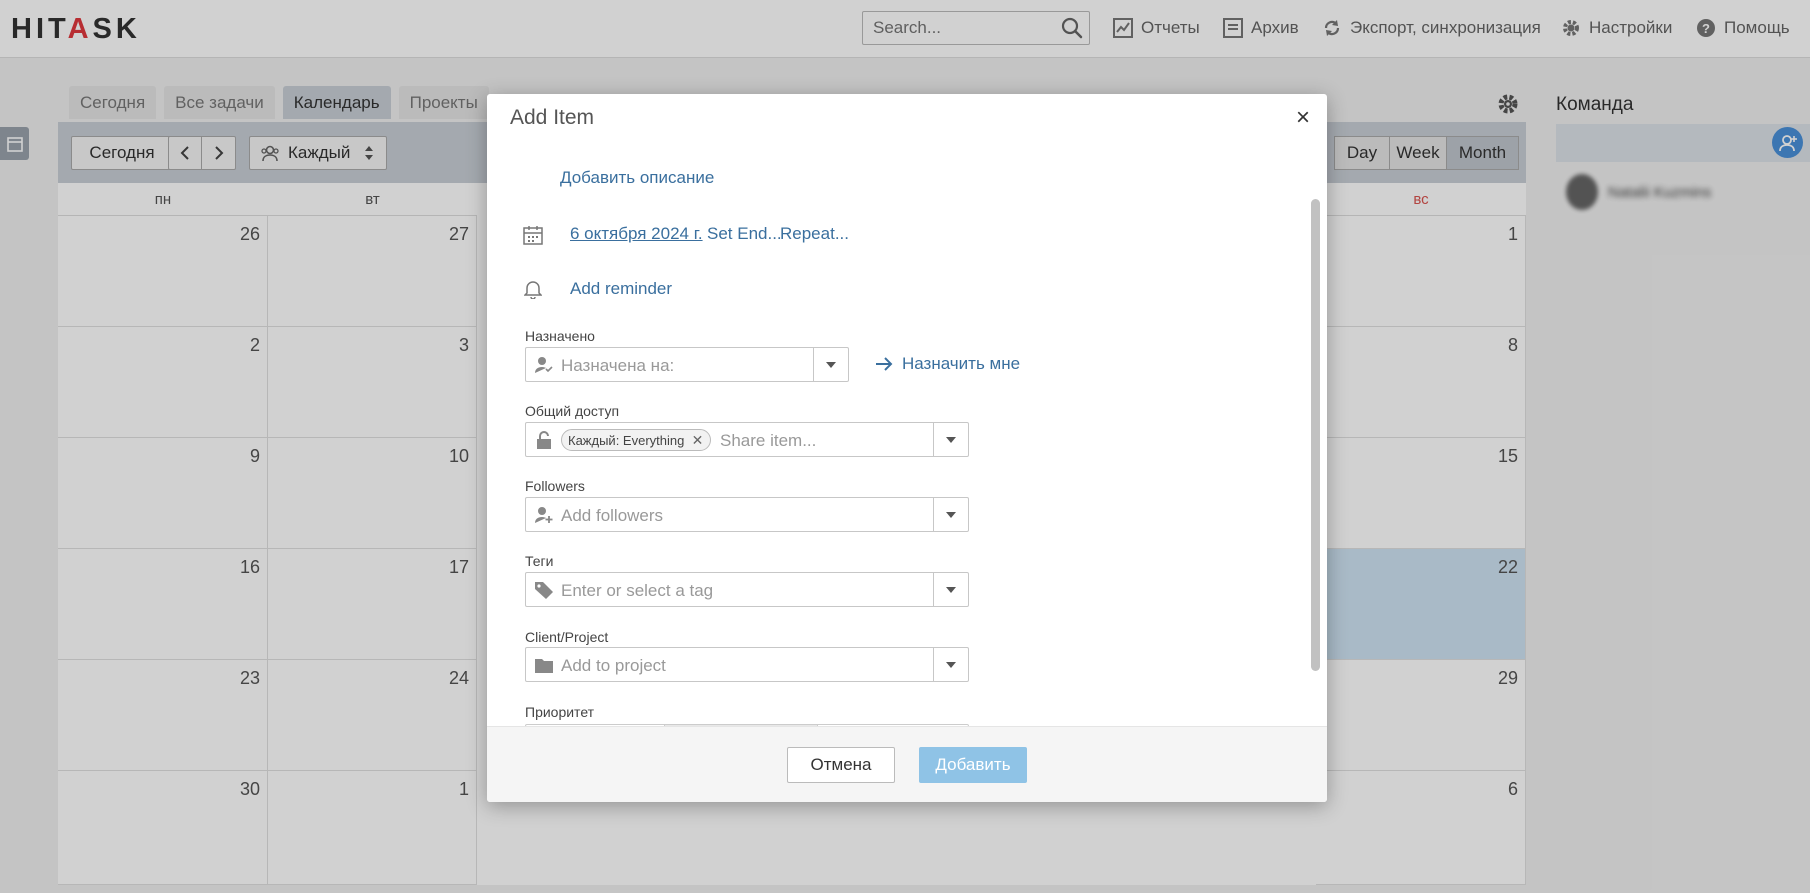  Describe the element at coordinates (687, 364) in the screenshot. I see `assignee-select: Назначена на:` at that location.